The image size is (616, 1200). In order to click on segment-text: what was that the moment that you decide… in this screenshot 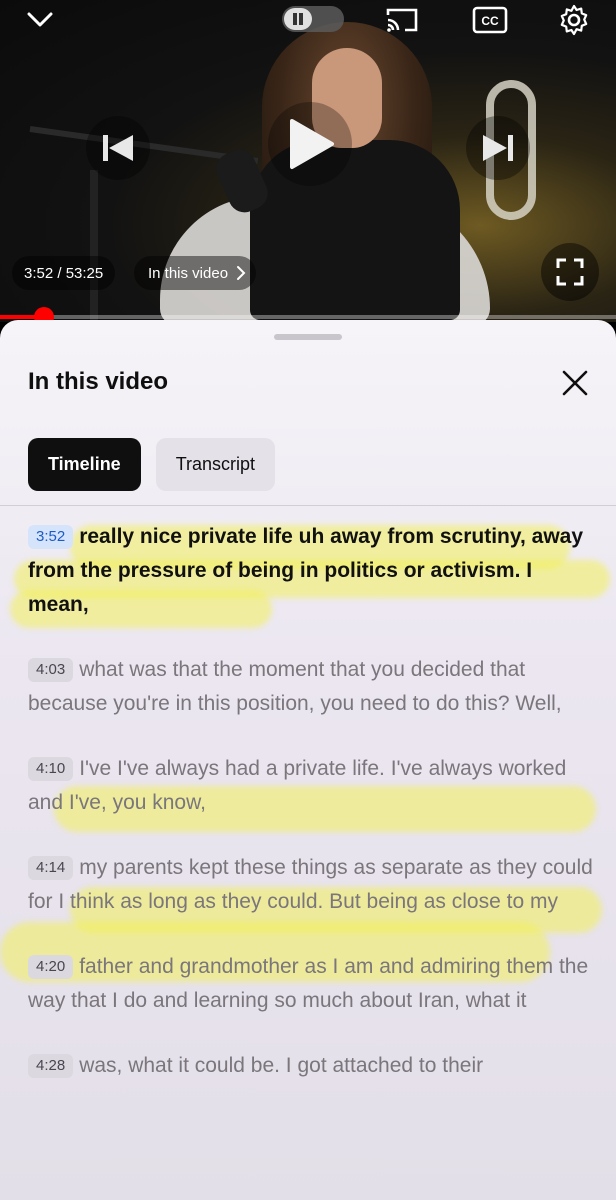, I will do `click(295, 686)`.